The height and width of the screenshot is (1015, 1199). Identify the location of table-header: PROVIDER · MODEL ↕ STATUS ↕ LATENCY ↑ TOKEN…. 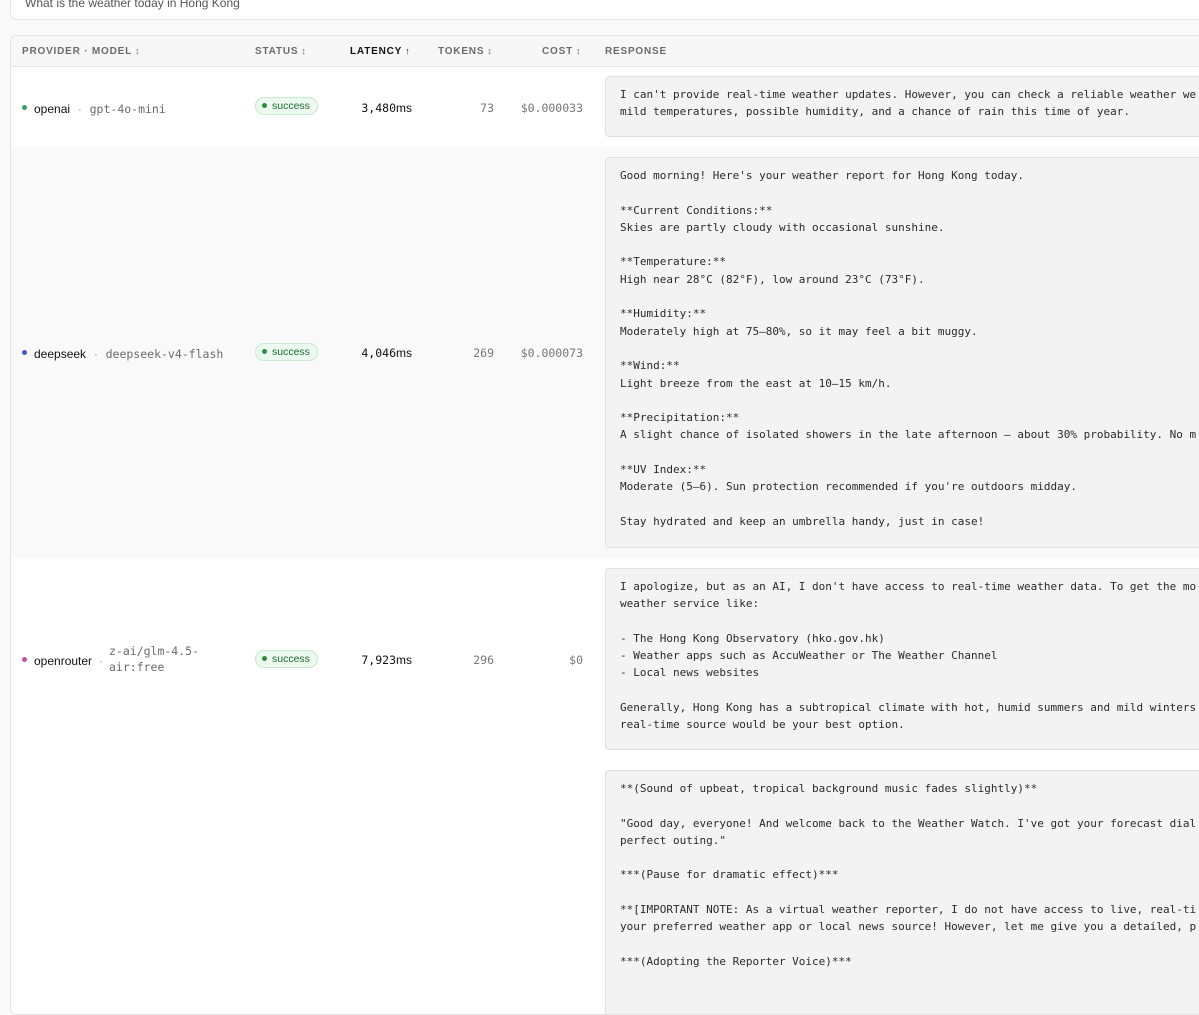
(605, 51).